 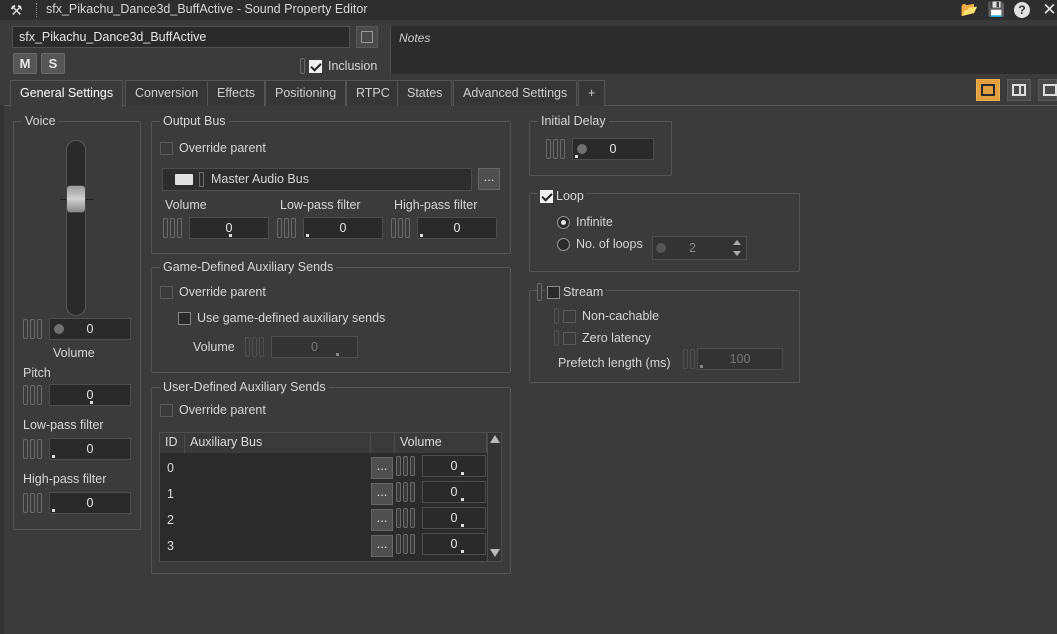 What do you see at coordinates (969, 9) in the screenshot?
I see `folder-open-icon: 📂` at bounding box center [969, 9].